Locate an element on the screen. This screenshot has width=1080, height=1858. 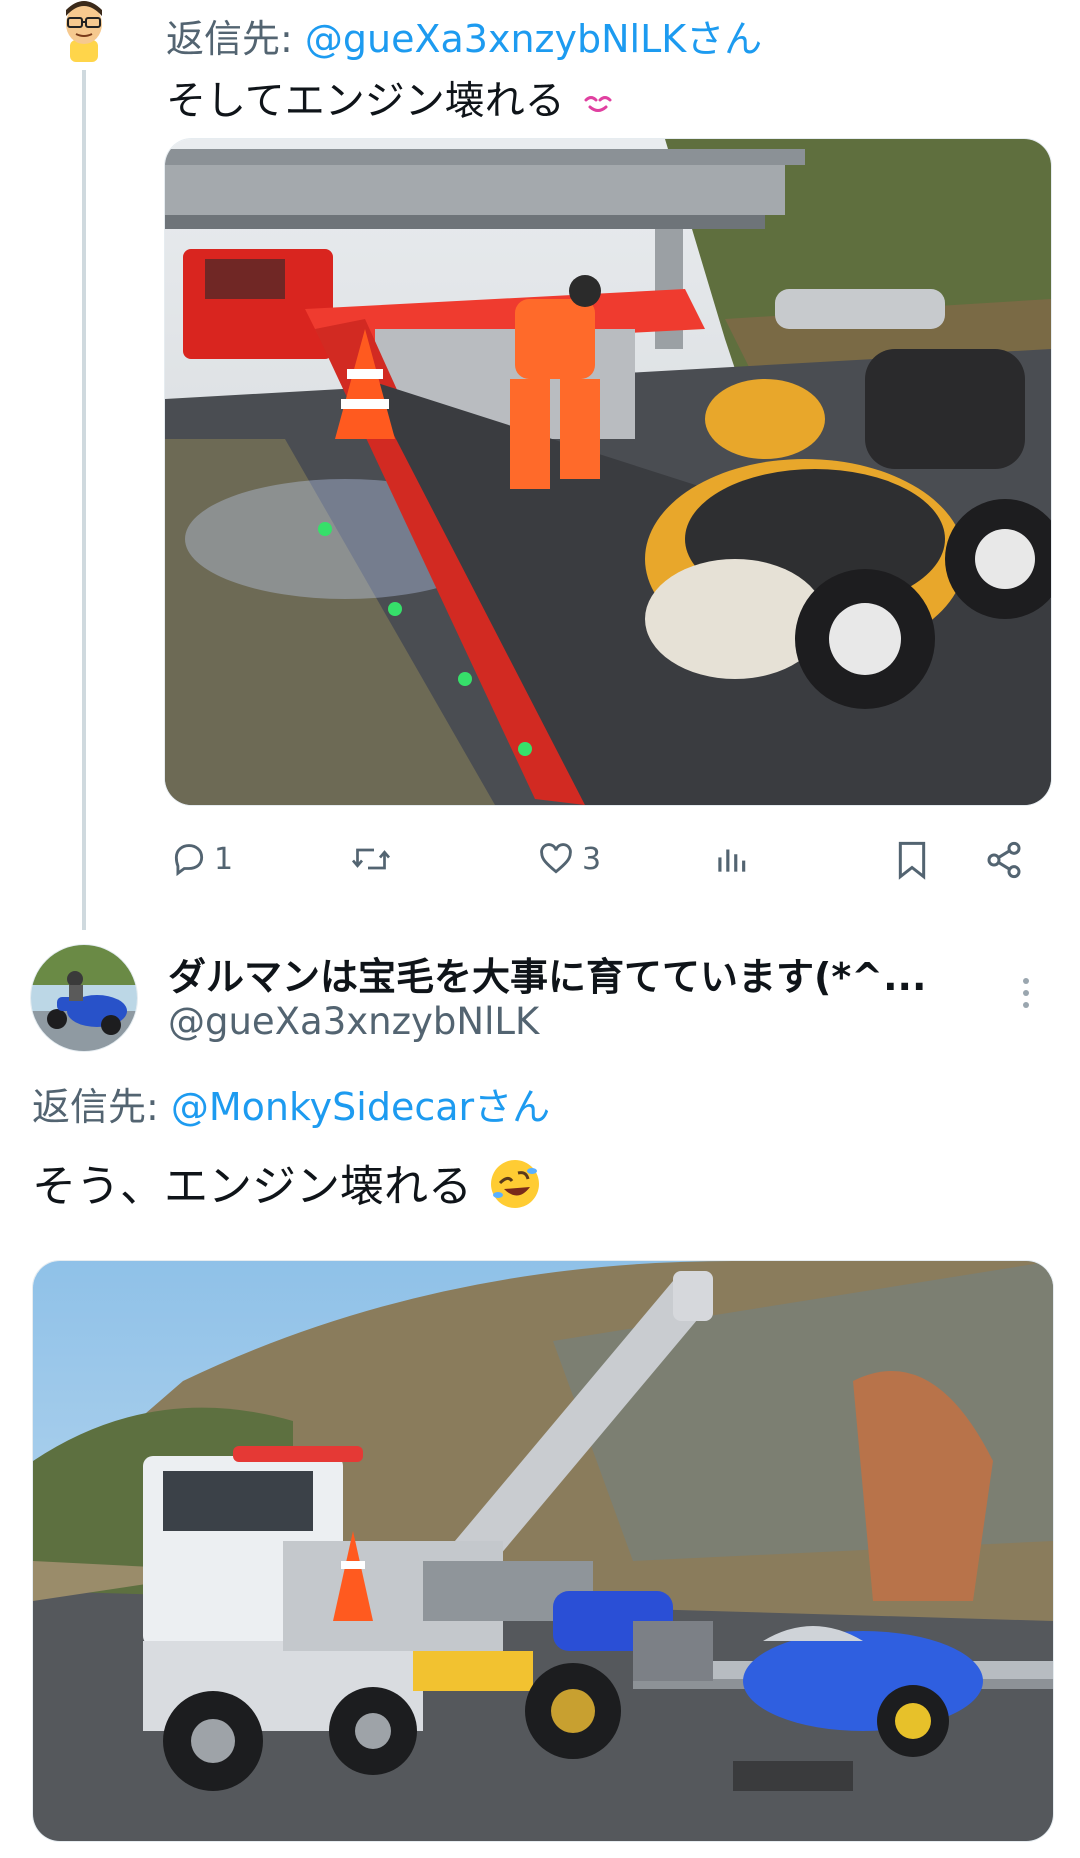
retweet-action is located at coordinates (374, 859).